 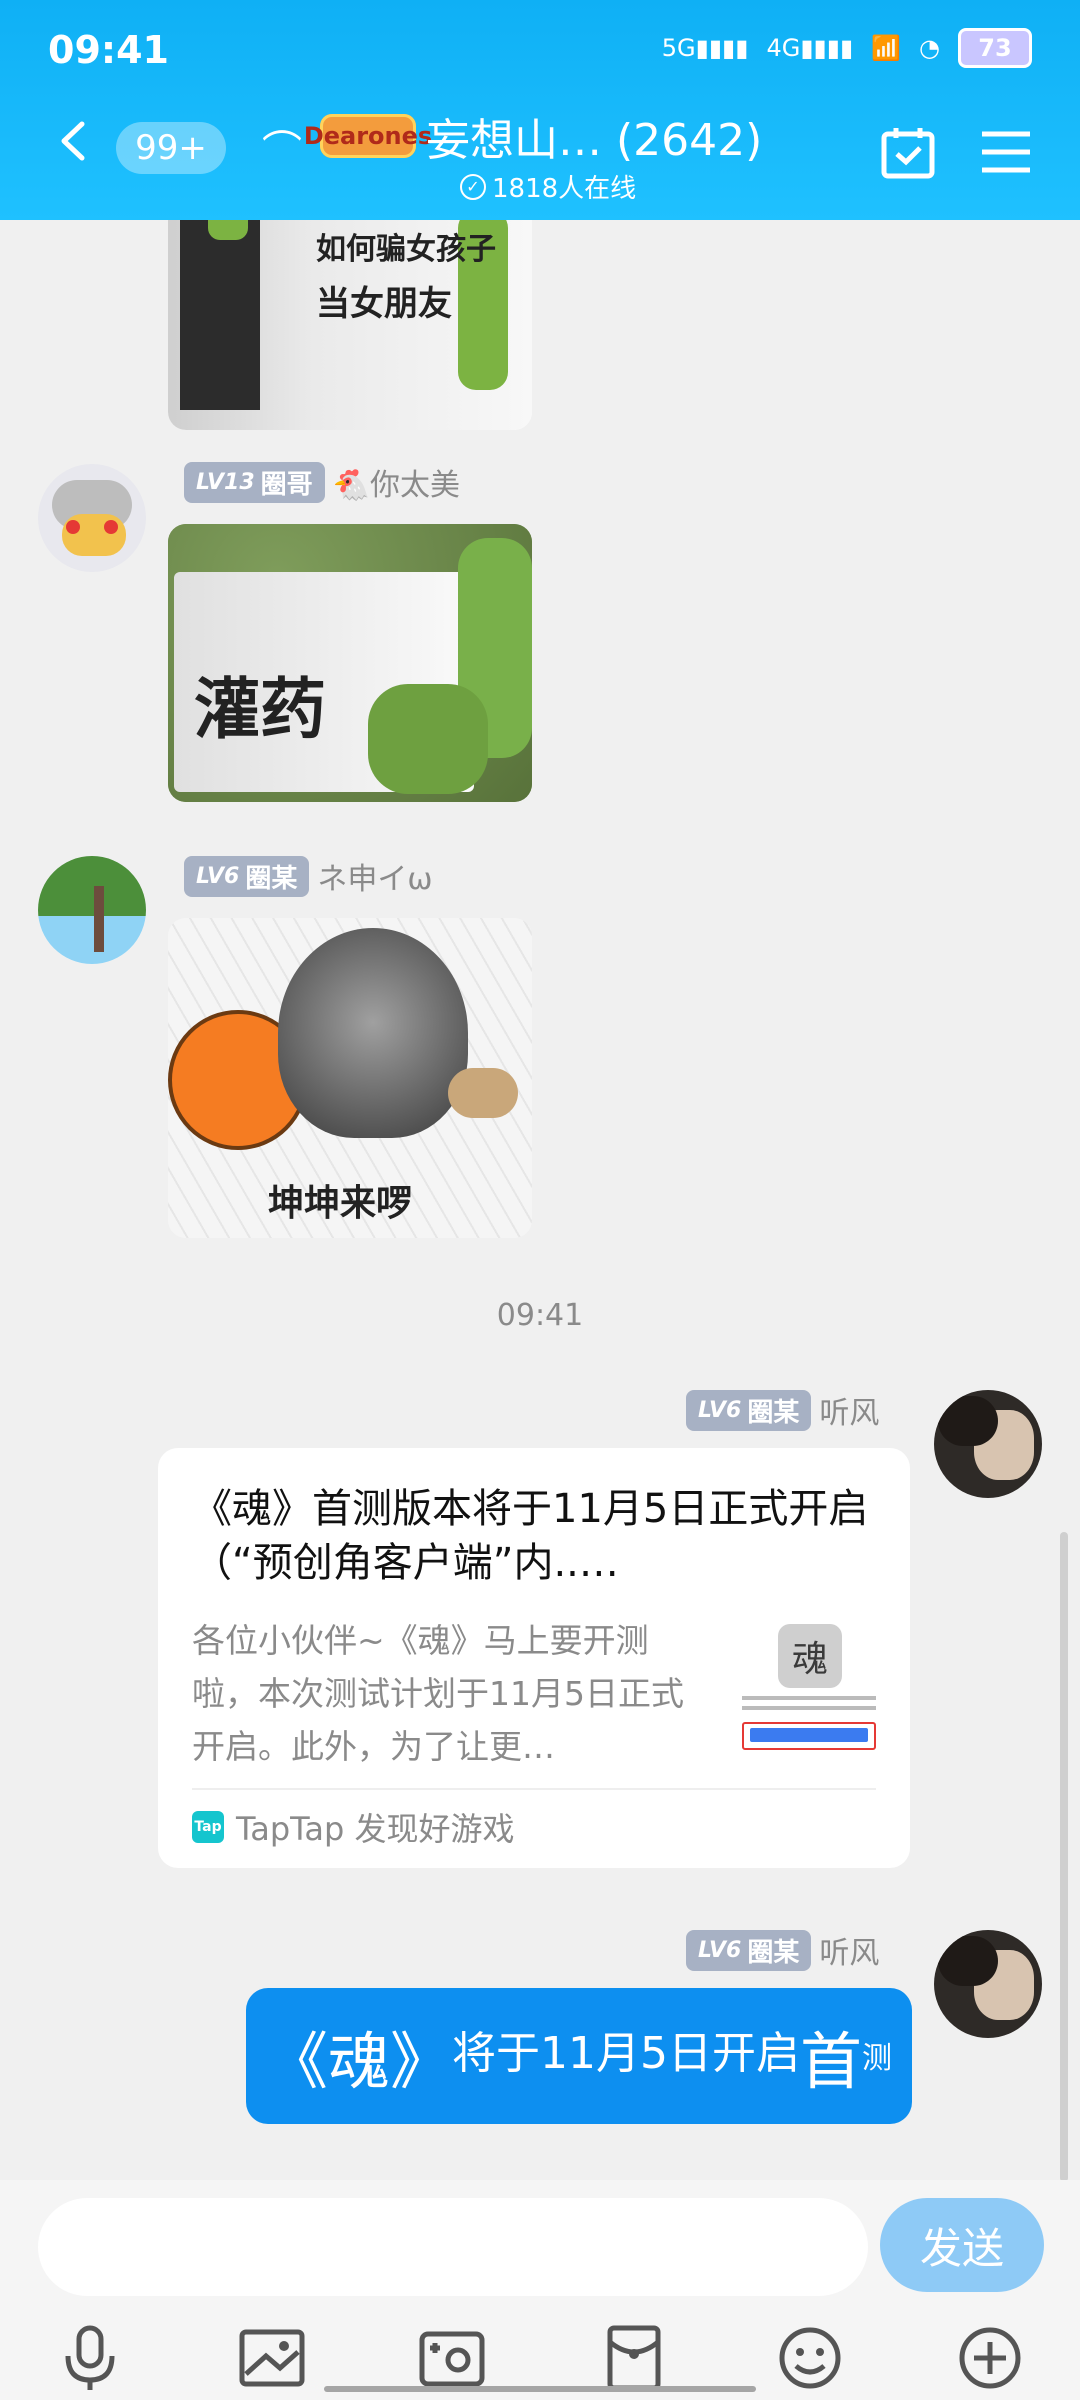 I want to click on sticker-caption-top: 如何骗女孩子, so click(x=406, y=249).